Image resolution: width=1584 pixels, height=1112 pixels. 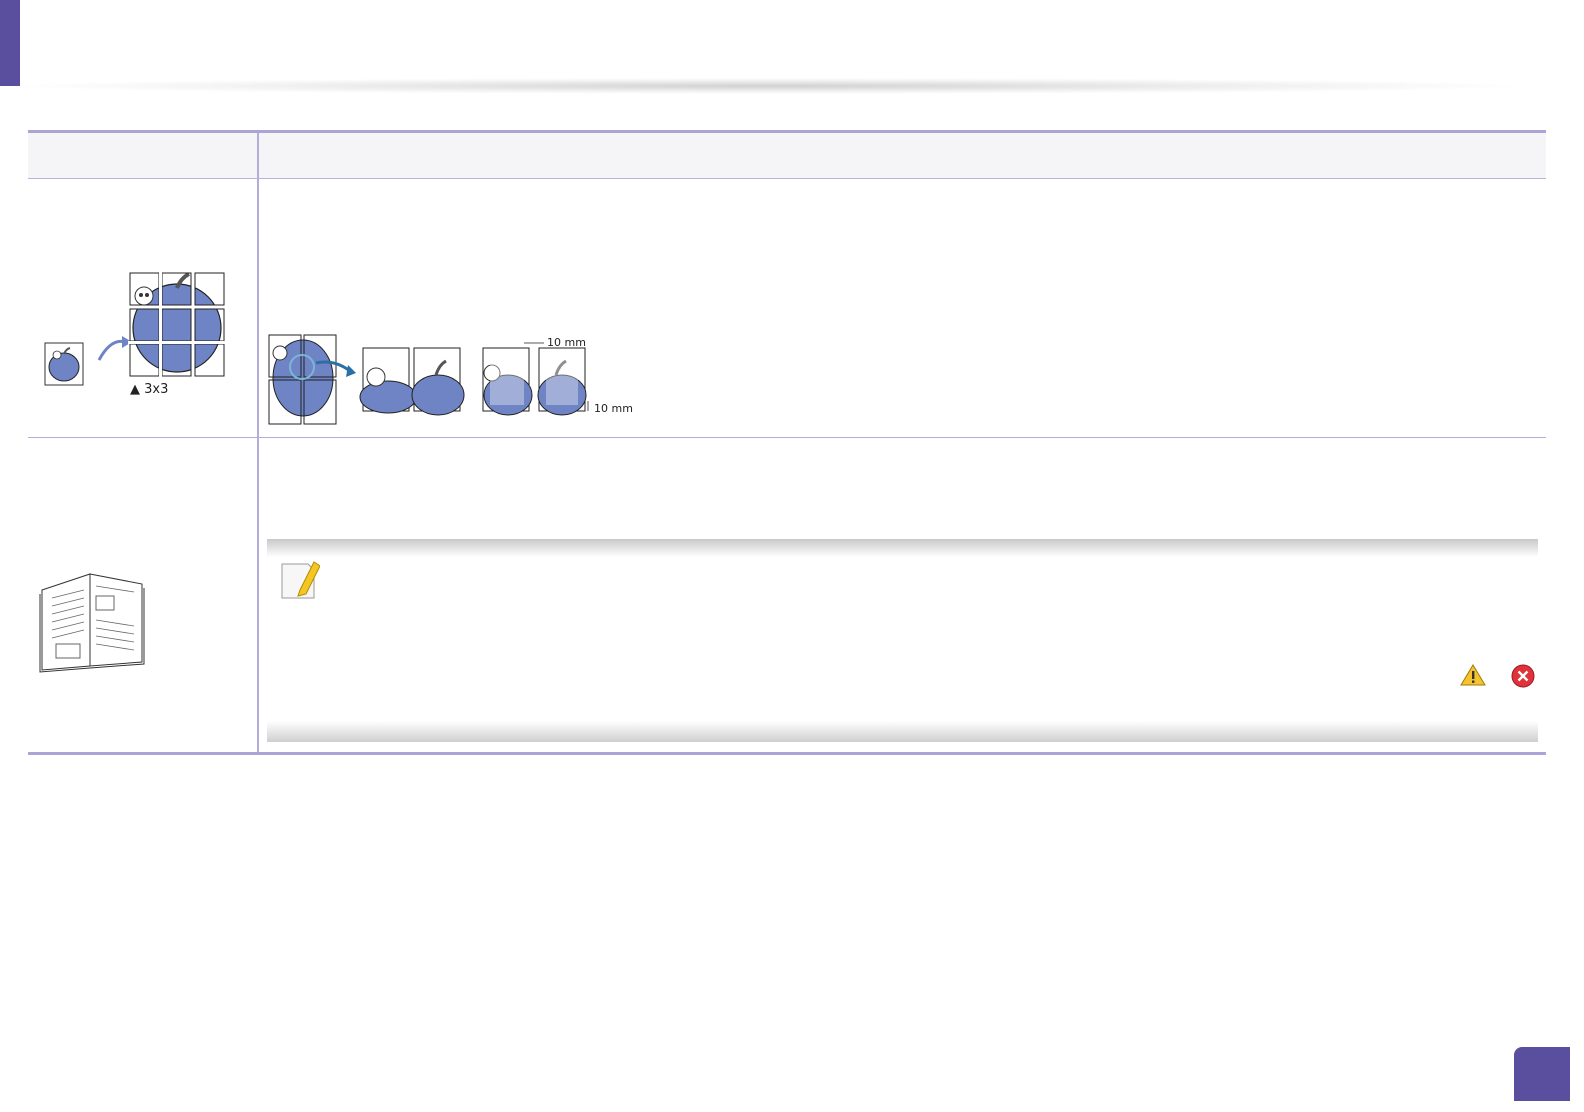 I want to click on grid-caption: ▲ 3x3, so click(x=149, y=389).